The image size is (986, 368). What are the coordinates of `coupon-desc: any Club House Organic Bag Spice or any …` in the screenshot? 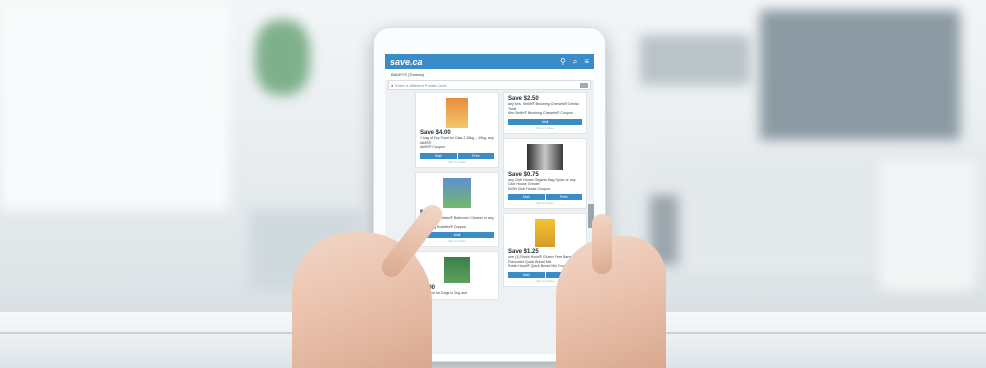 It's located at (542, 182).